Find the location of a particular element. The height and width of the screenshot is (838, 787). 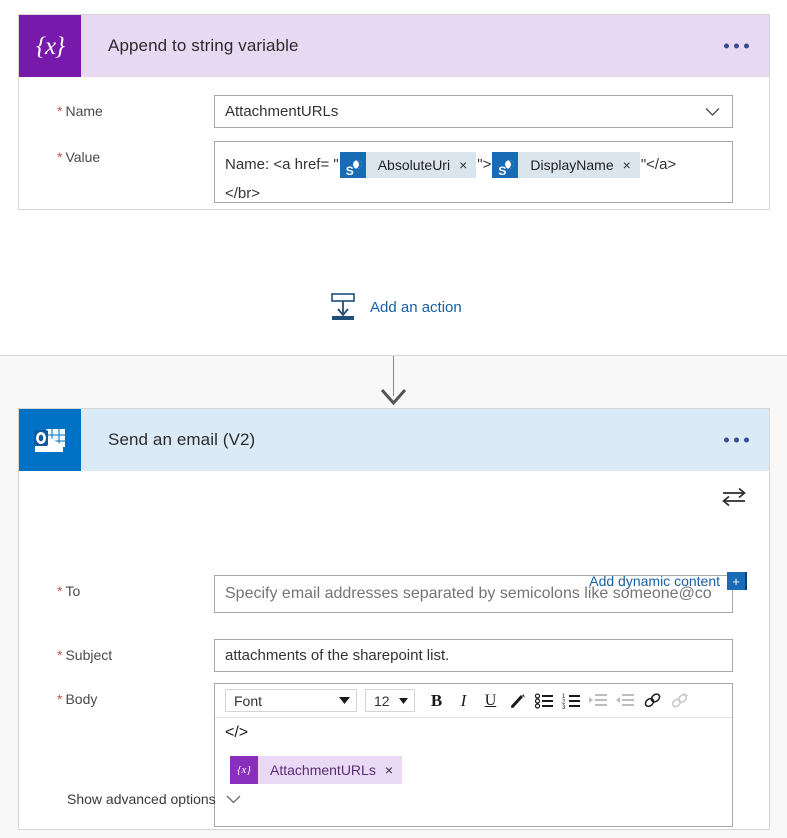

to-label: * To is located at coordinates (69, 591).